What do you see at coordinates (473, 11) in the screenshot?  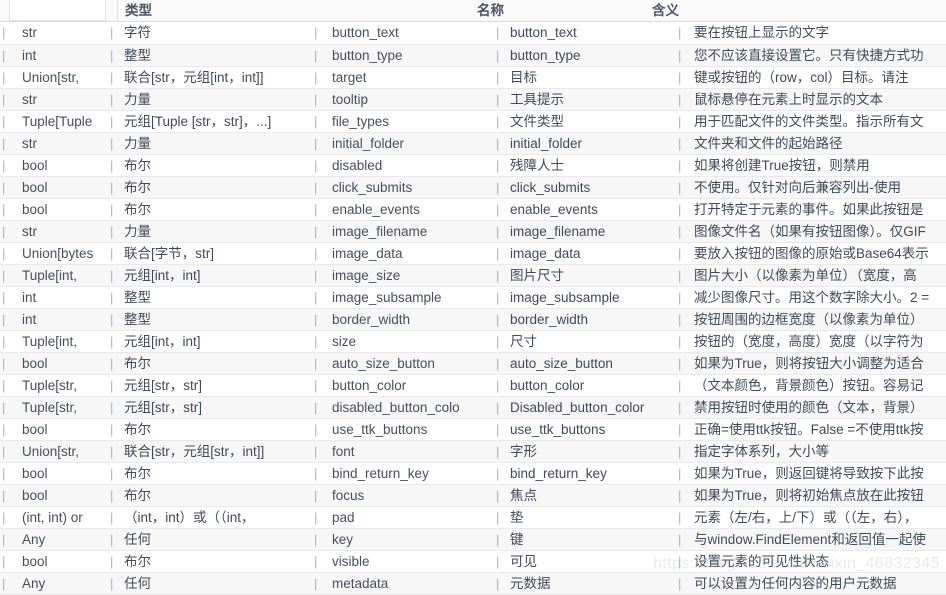 I see `table-header-row: 类型 名称 含义` at bounding box center [473, 11].